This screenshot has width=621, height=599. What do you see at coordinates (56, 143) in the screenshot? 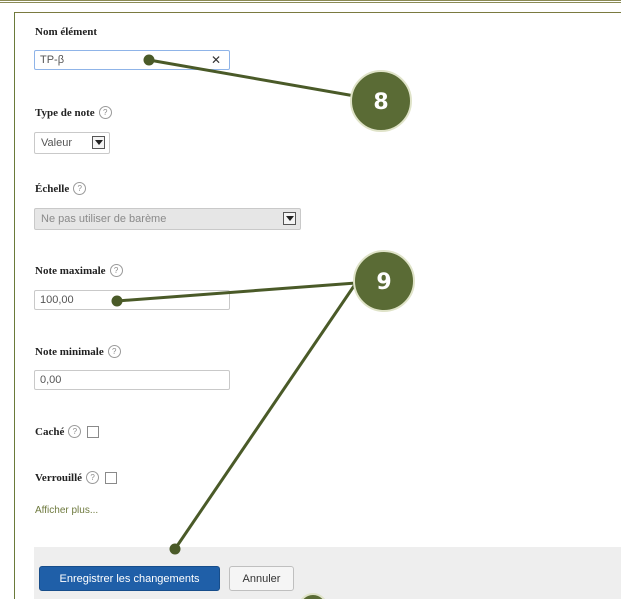
I see `grade-type-value: Valeur` at bounding box center [56, 143].